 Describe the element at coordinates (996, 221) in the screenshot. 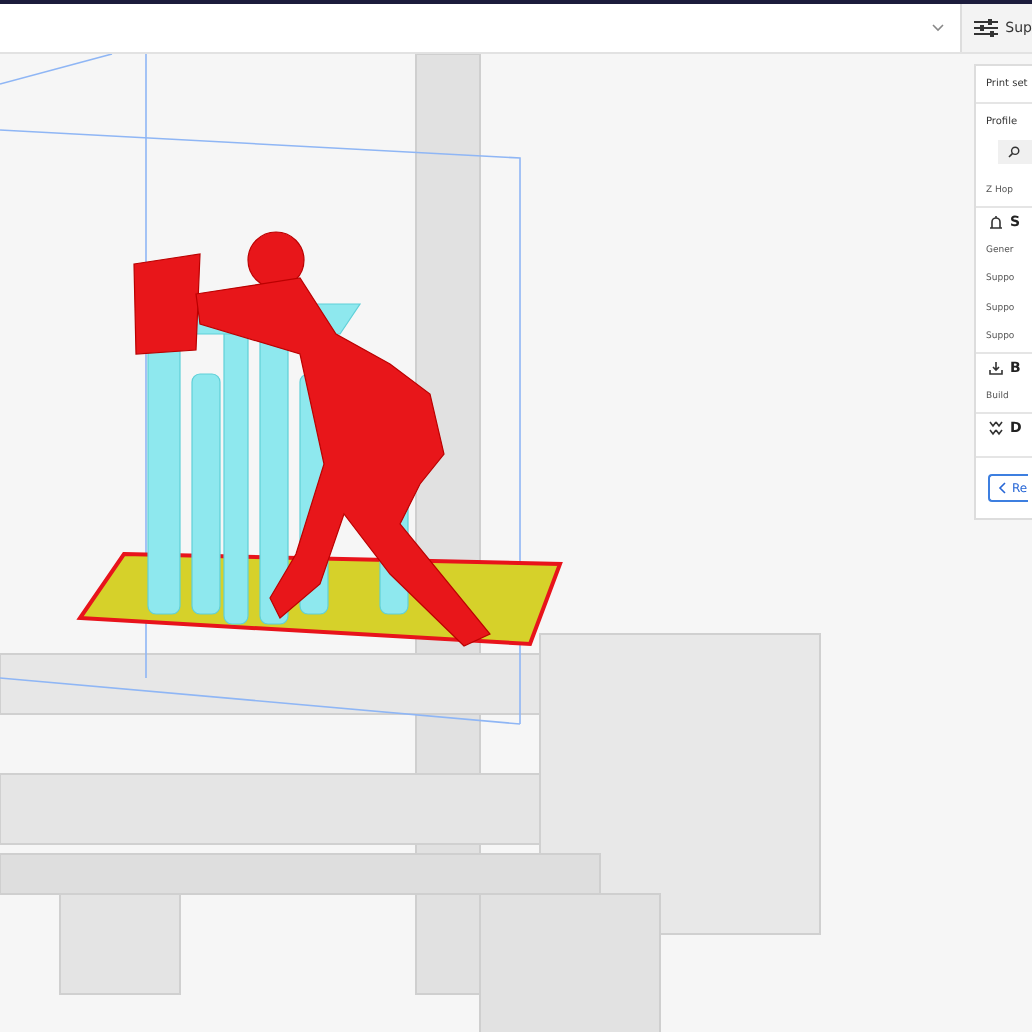

I see `dome-icon` at that location.